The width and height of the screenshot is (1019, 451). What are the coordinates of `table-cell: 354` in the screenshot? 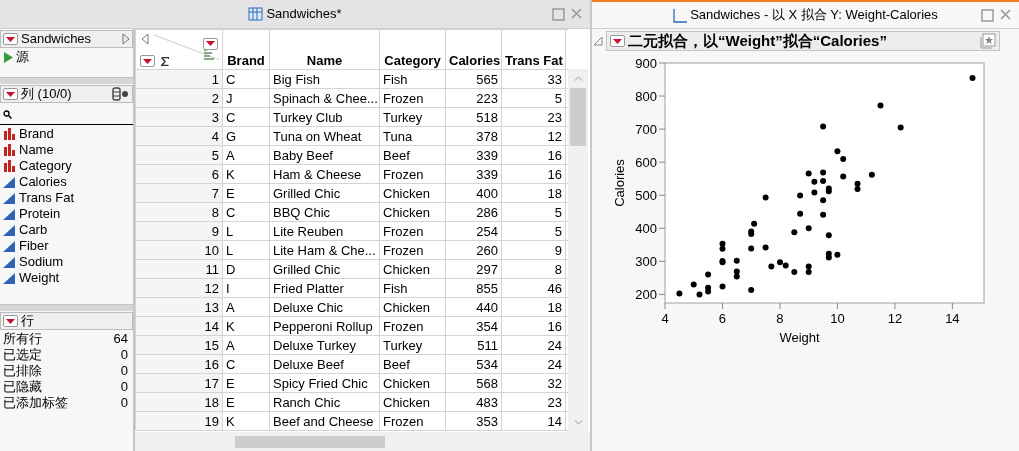 It's located at (473, 326).